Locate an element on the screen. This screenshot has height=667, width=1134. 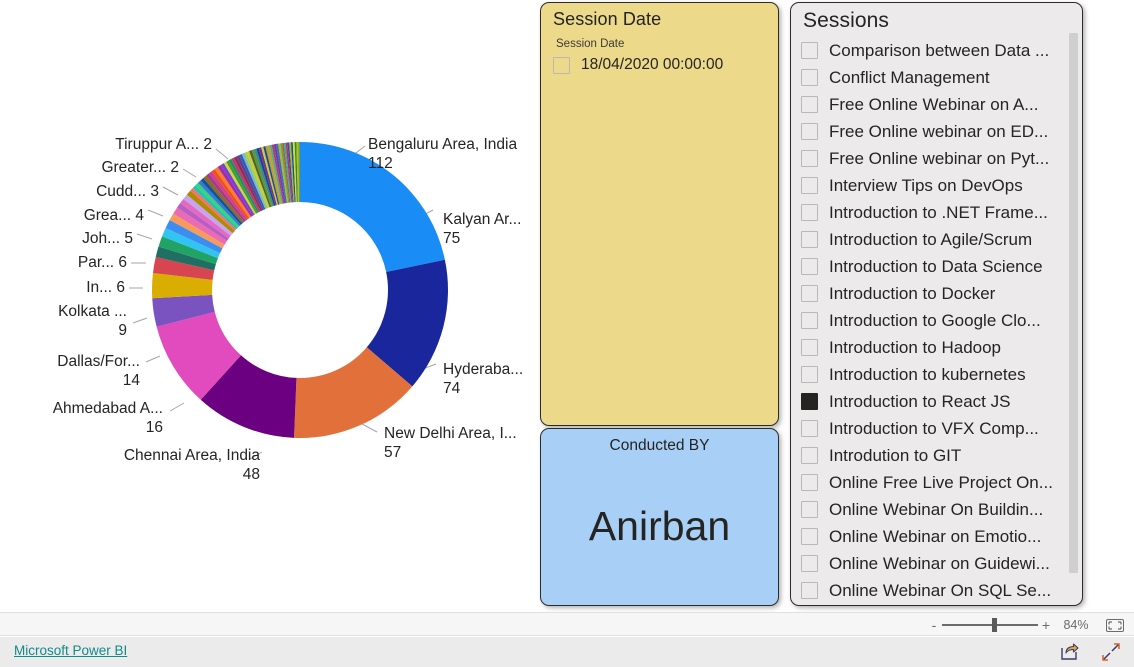
zoom-level-label: 84% is located at coordinates (1076, 625).